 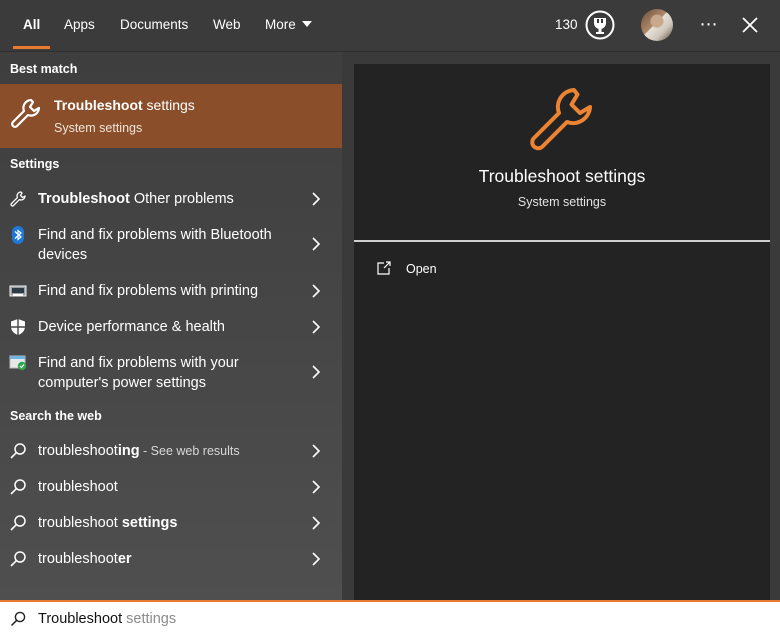 I want to click on section-label-settings: Settings, so click(x=35, y=164).